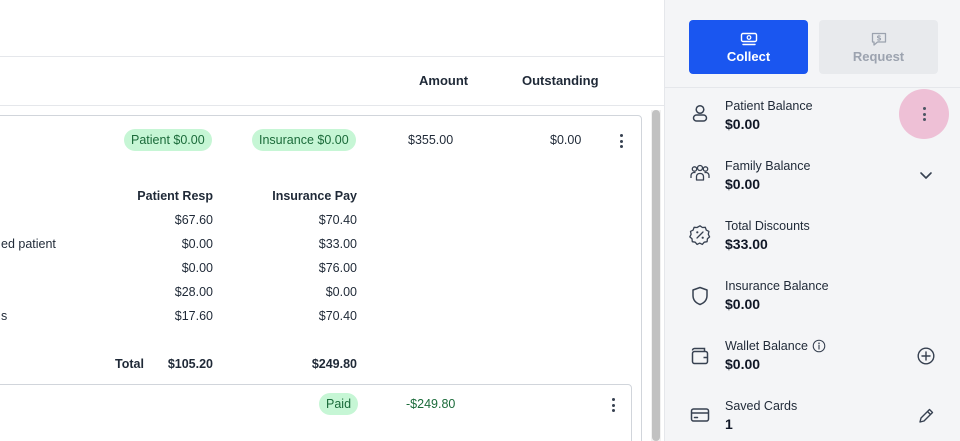 This screenshot has height=441, width=960. I want to click on row-patient: $17.60, so click(193, 316).